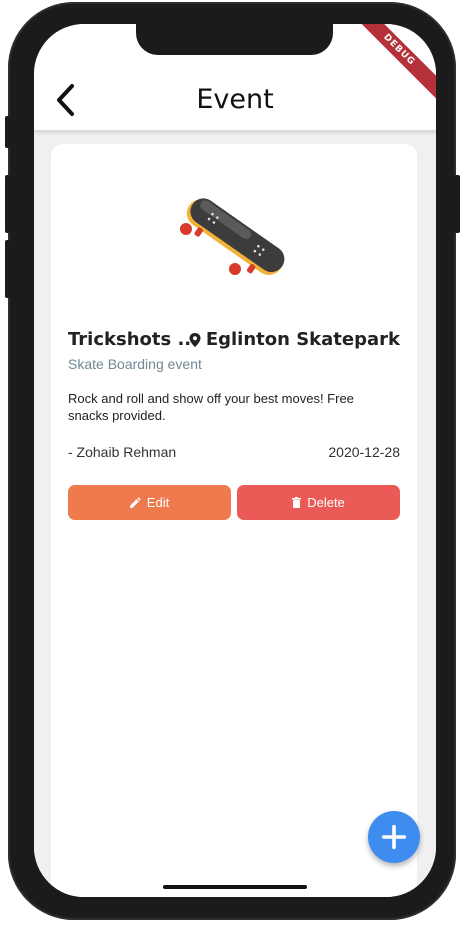  What do you see at coordinates (135, 364) in the screenshot?
I see `event-category: Skate Boarding event` at bounding box center [135, 364].